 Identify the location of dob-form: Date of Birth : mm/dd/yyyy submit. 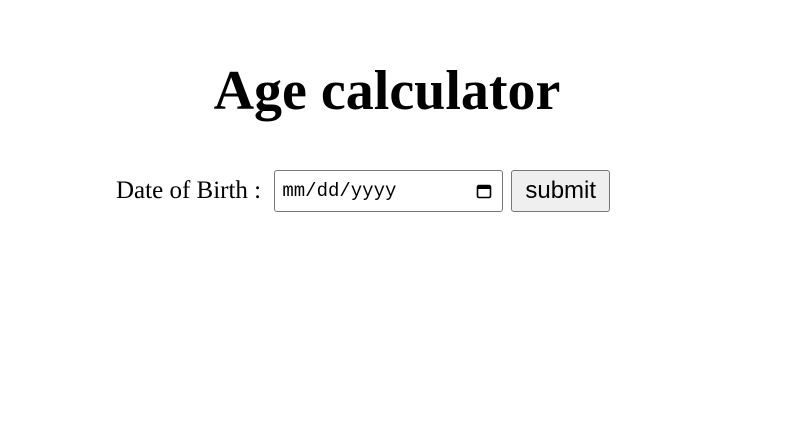
(363, 191).